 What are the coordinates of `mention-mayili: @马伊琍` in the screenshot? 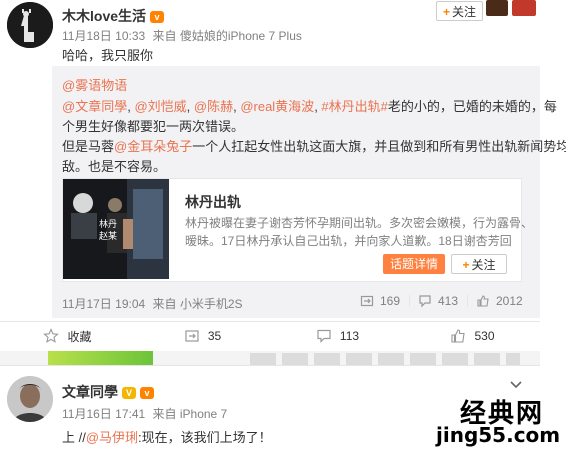 It's located at (112, 437).